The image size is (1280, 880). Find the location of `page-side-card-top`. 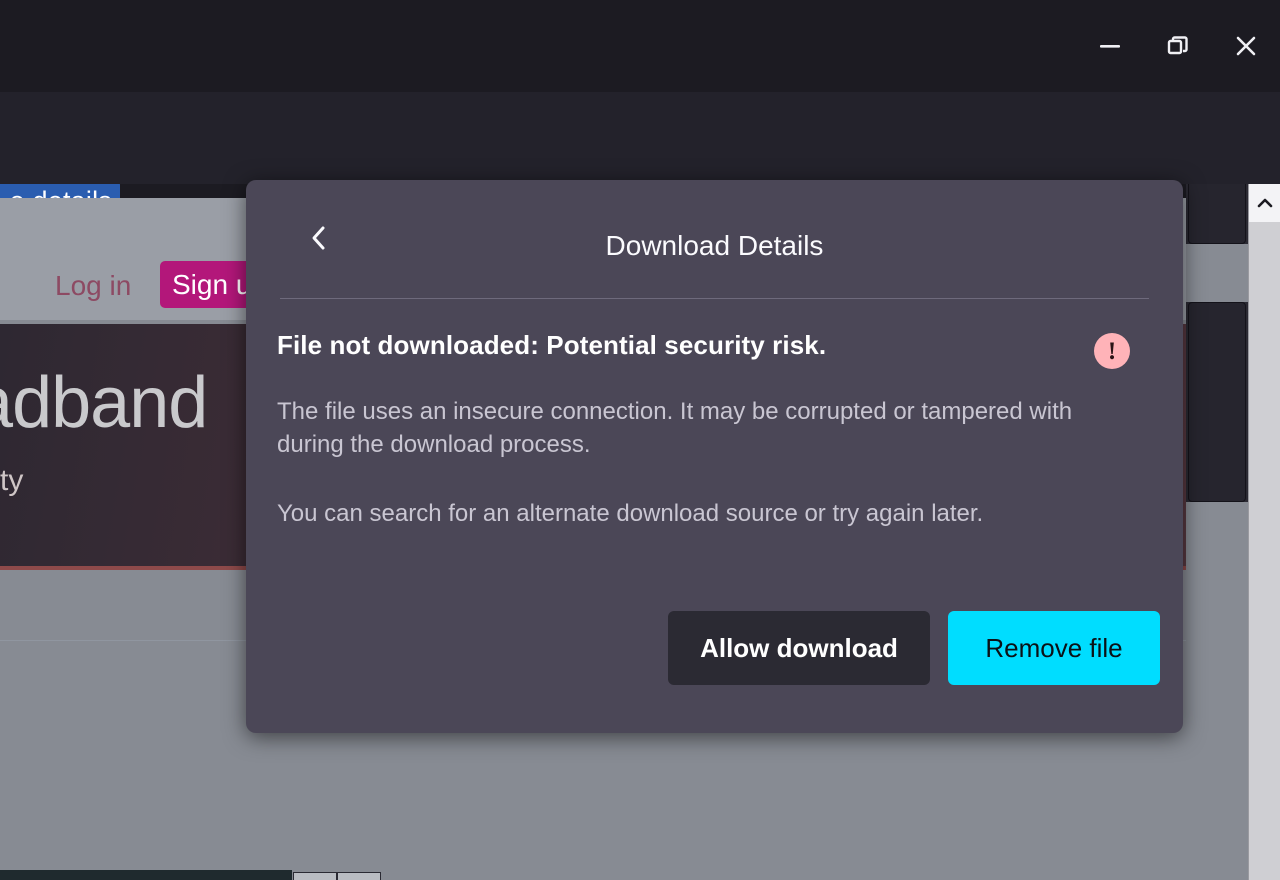

page-side-card-top is located at coordinates (1217, 214).